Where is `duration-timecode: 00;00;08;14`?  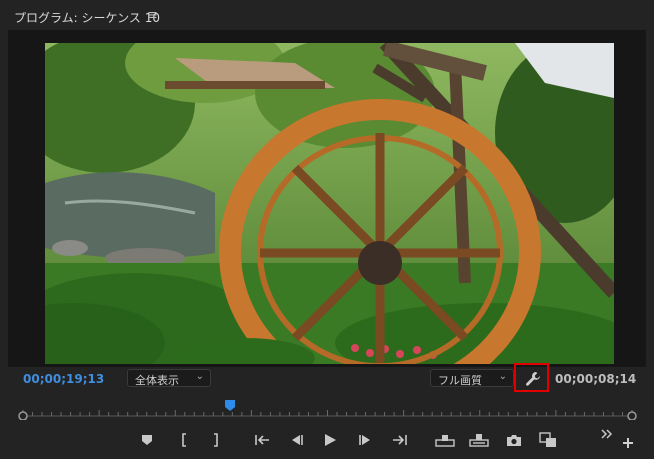 duration-timecode: 00;00;08;14 is located at coordinates (596, 379).